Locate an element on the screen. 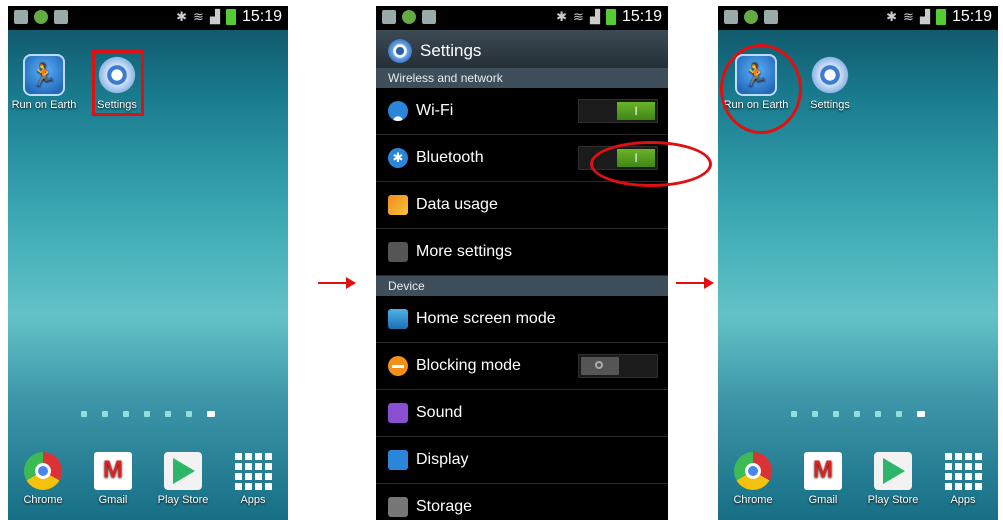 The height and width of the screenshot is (520, 1003). block-icon is located at coordinates (398, 366).